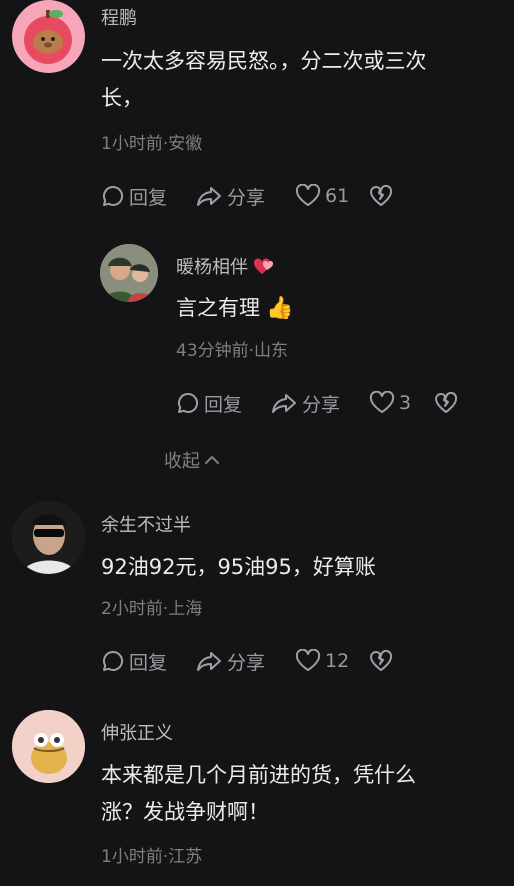 The image size is (514, 886). I want to click on comment-meta: 2小时前·上海, so click(152, 609).